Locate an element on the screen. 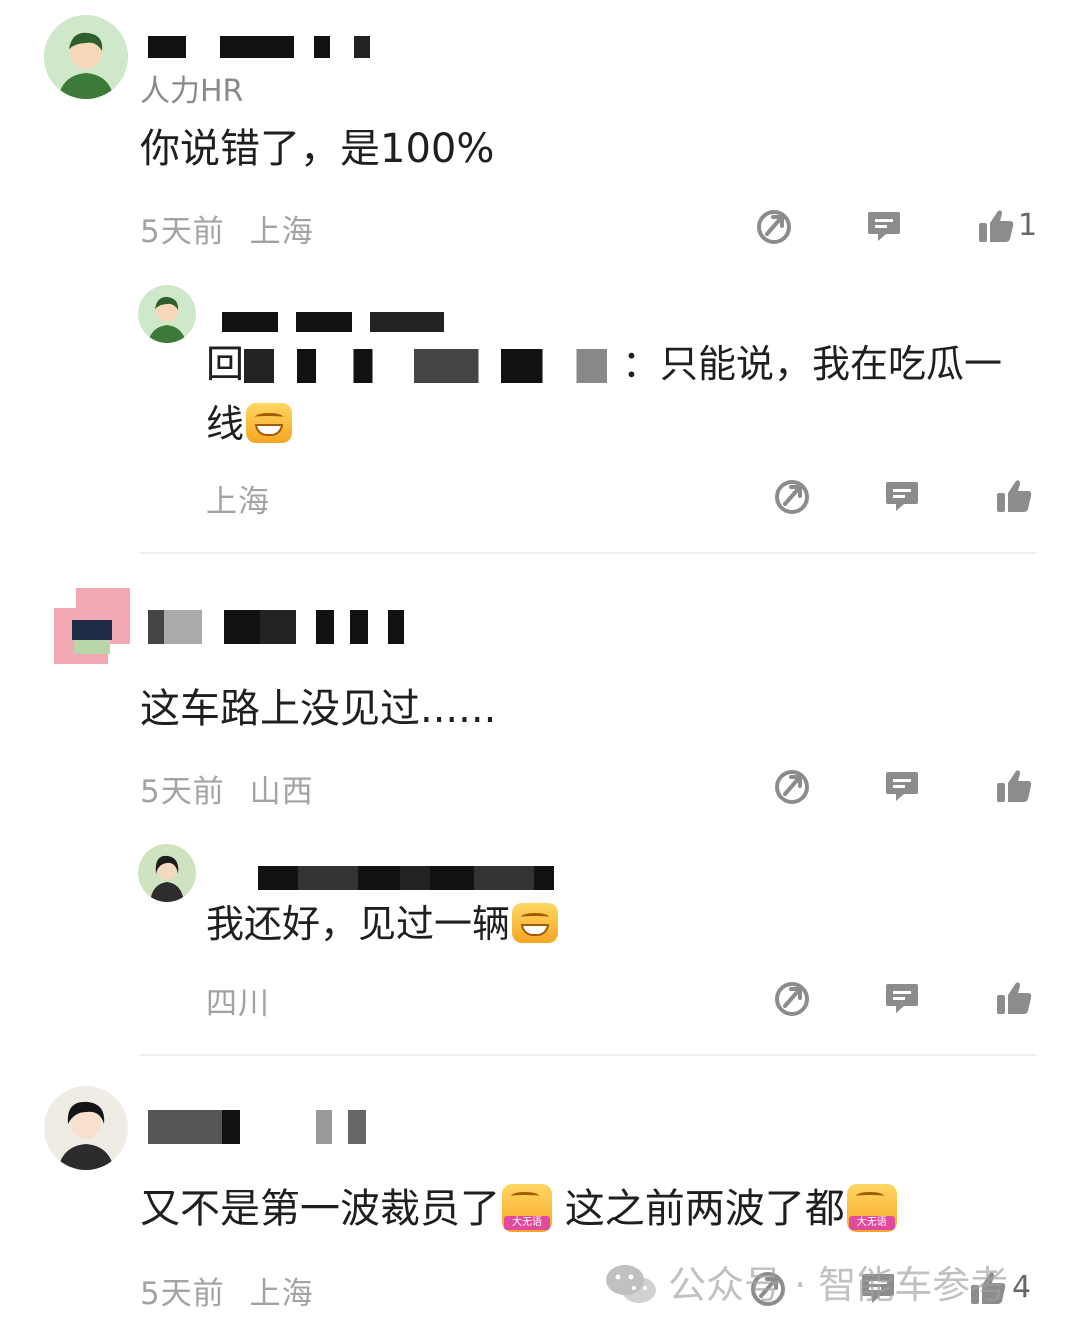  comment-text: 又不是第一波裁员了 大无语 这之前两波了都 大无语 is located at coordinates (518, 1209).